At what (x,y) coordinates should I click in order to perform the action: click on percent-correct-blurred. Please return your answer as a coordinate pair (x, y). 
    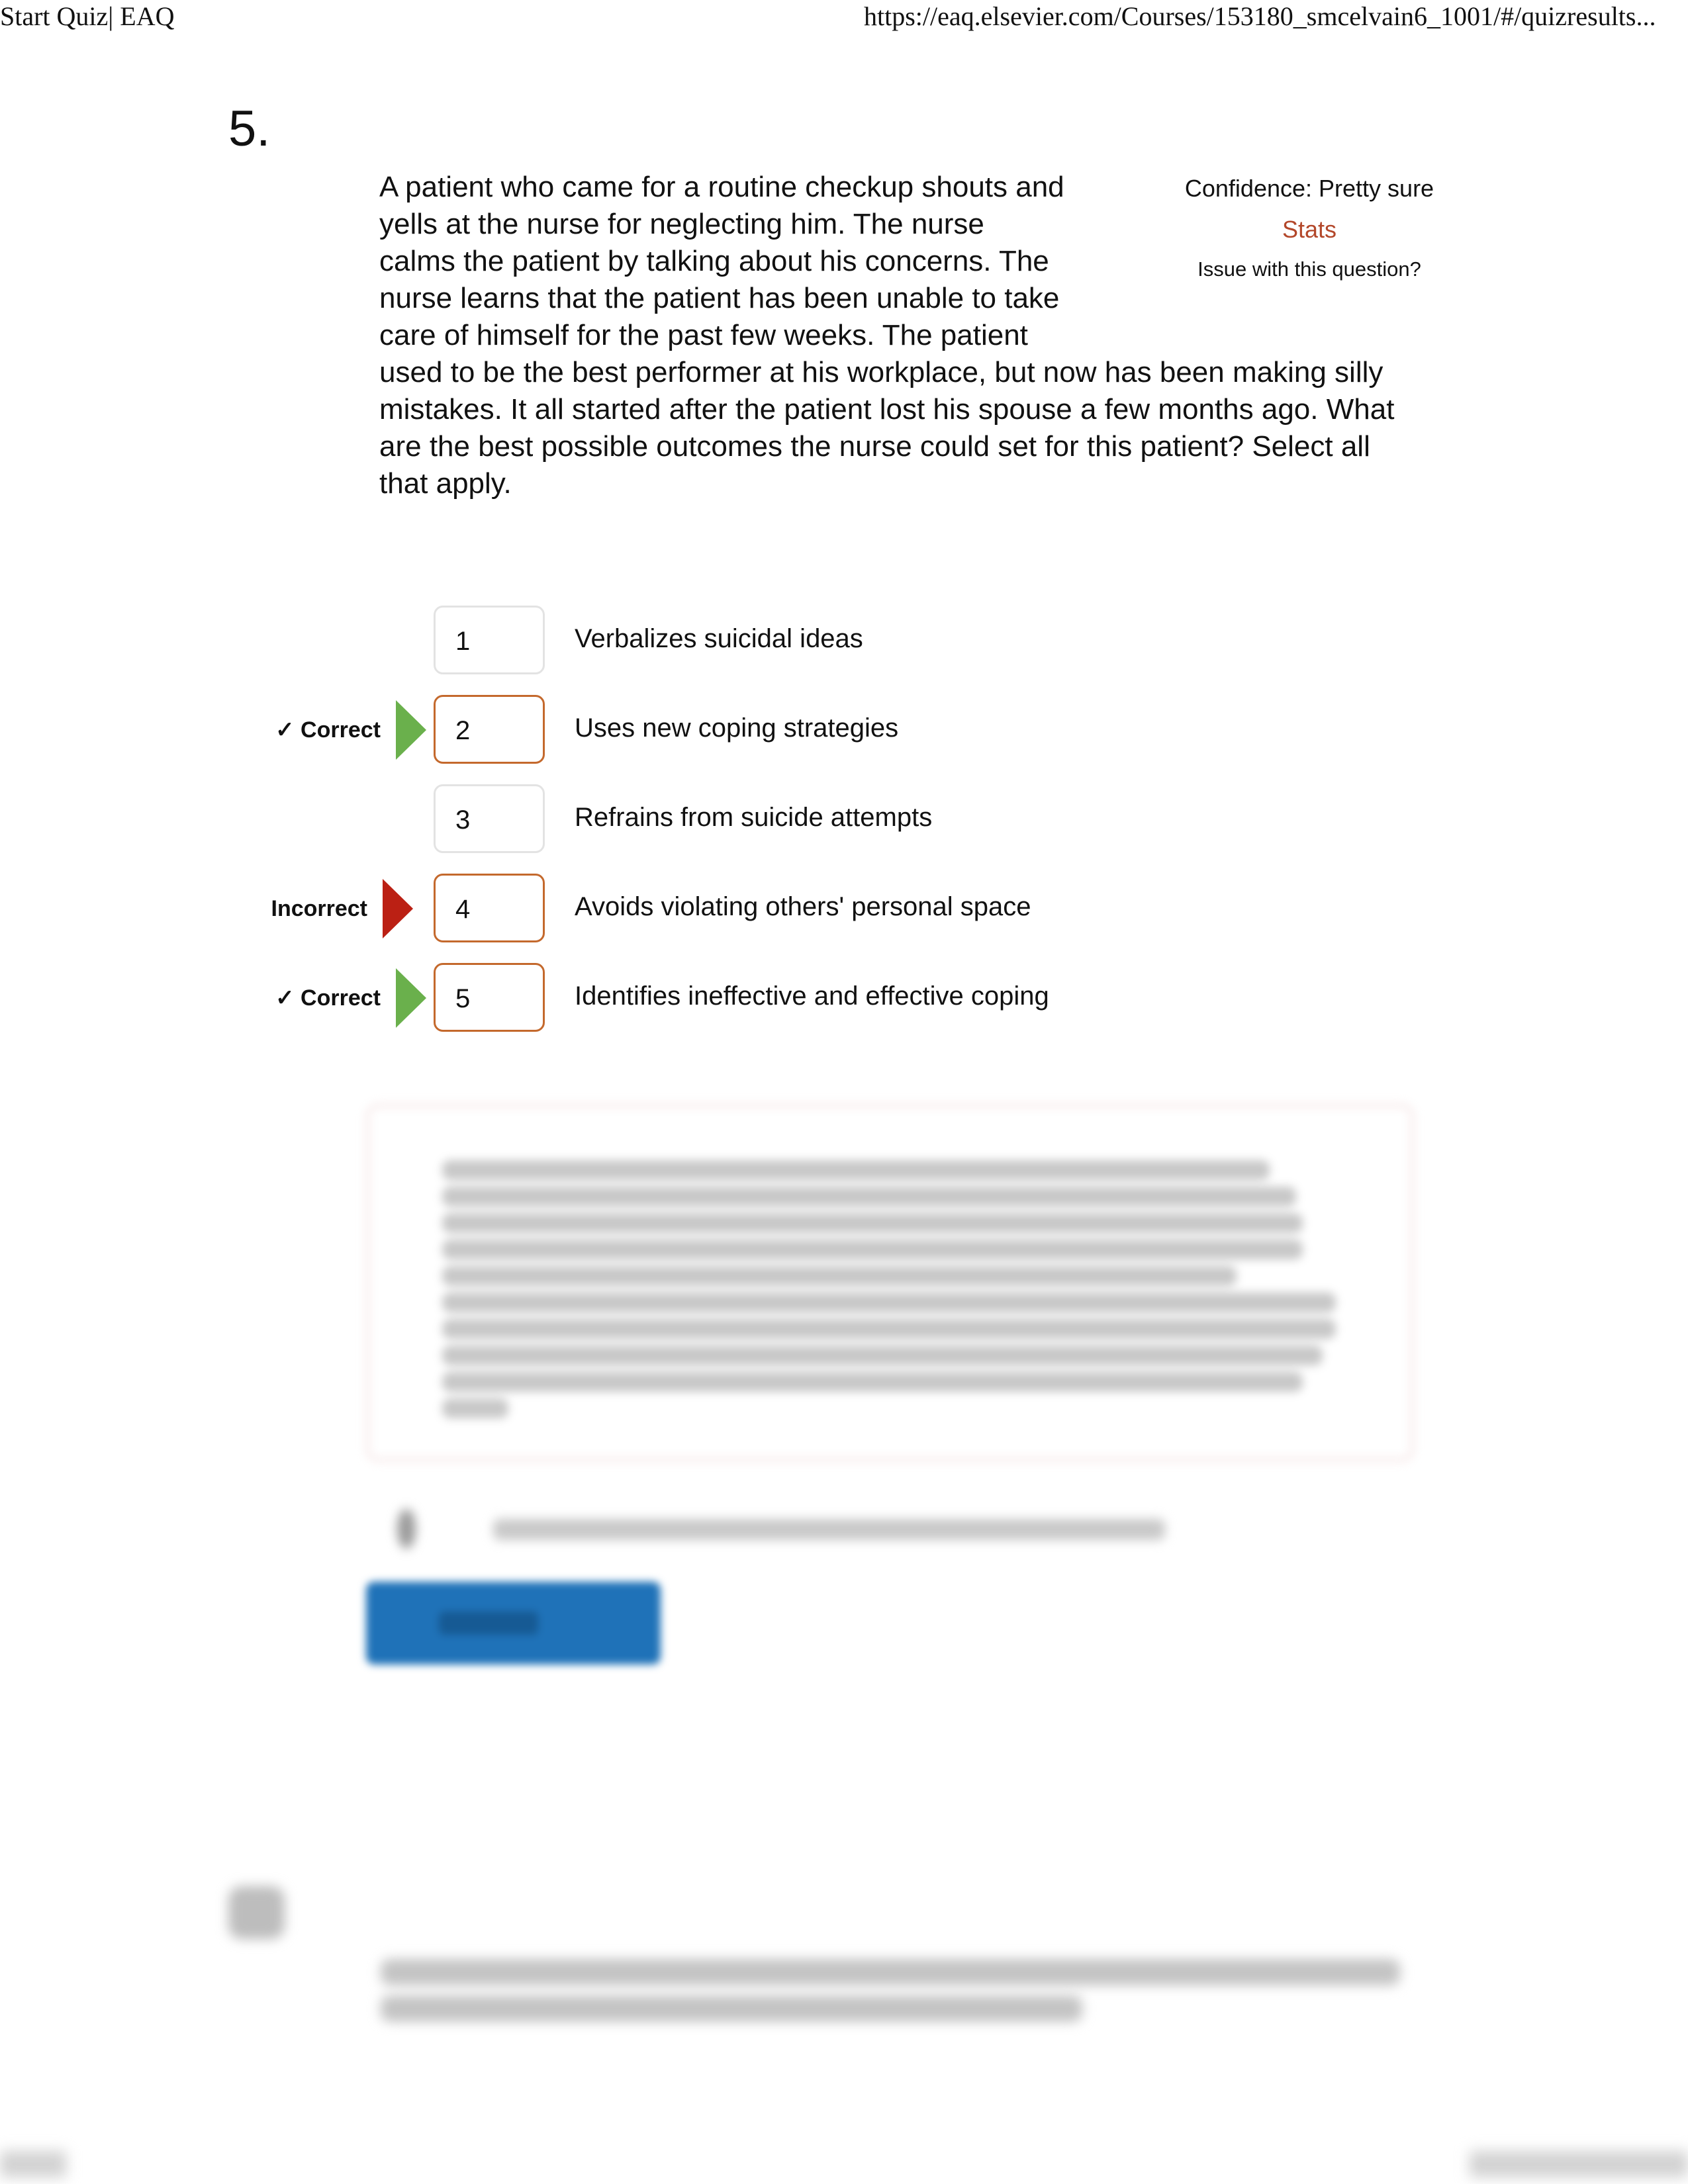
    Looking at the image, I should click on (811, 1529).